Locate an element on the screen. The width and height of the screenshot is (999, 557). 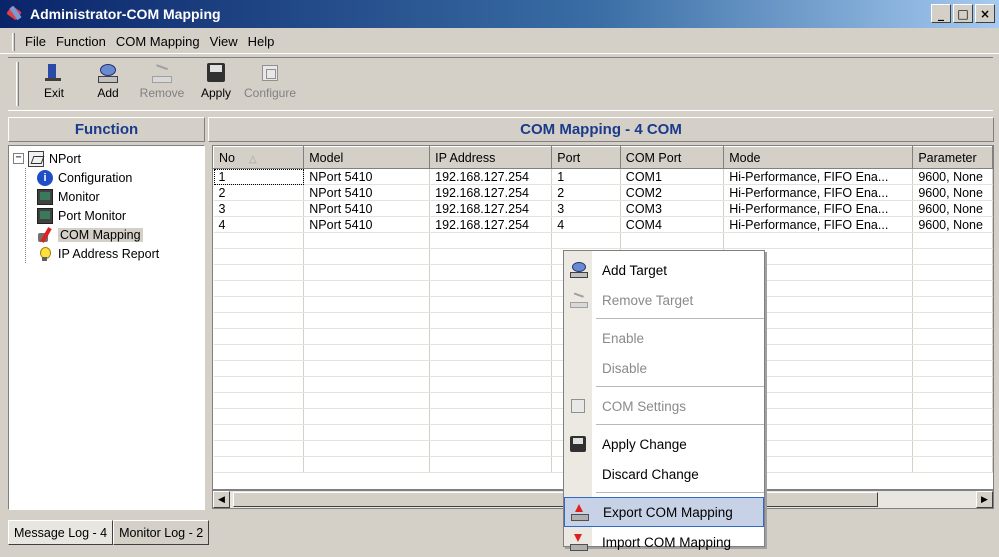
tab-monitor-log: Monitor Log - 2 is located at coordinates (161, 532).